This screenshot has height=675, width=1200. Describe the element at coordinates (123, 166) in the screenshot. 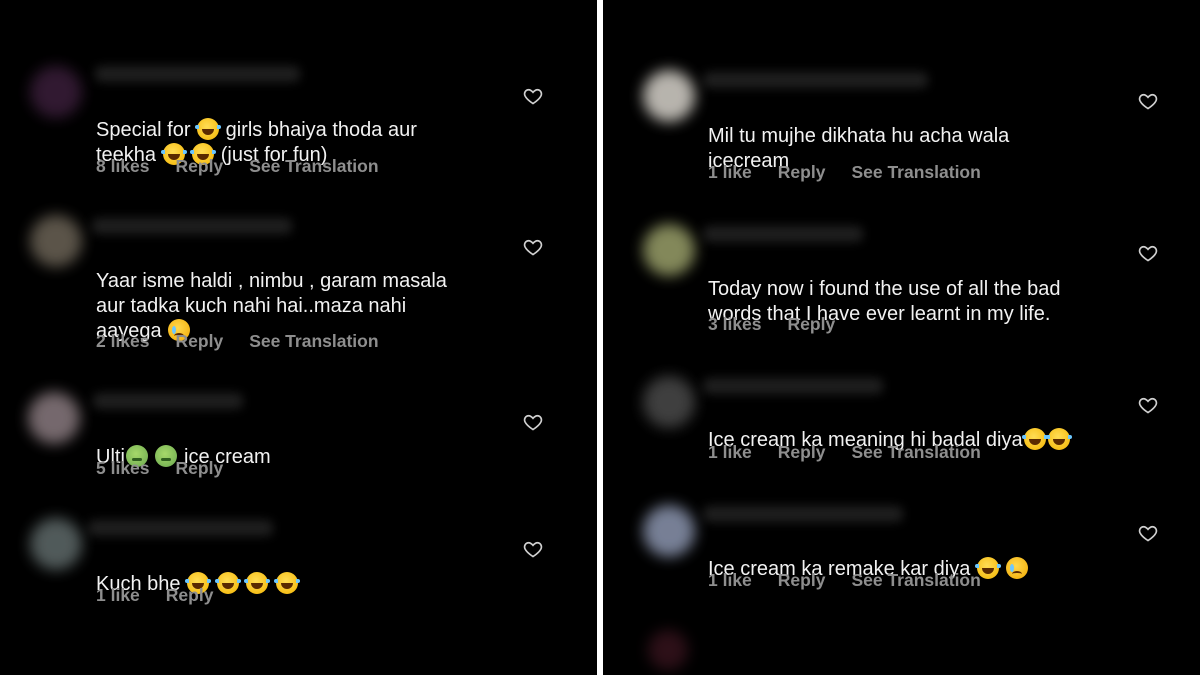

I see `likes-count: 8 likes` at that location.